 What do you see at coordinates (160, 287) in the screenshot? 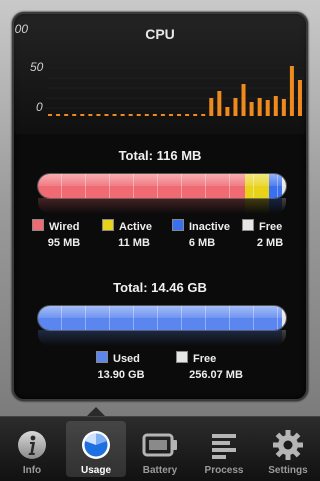
I see `disk-total: Total: 14.46 GB` at bounding box center [160, 287].